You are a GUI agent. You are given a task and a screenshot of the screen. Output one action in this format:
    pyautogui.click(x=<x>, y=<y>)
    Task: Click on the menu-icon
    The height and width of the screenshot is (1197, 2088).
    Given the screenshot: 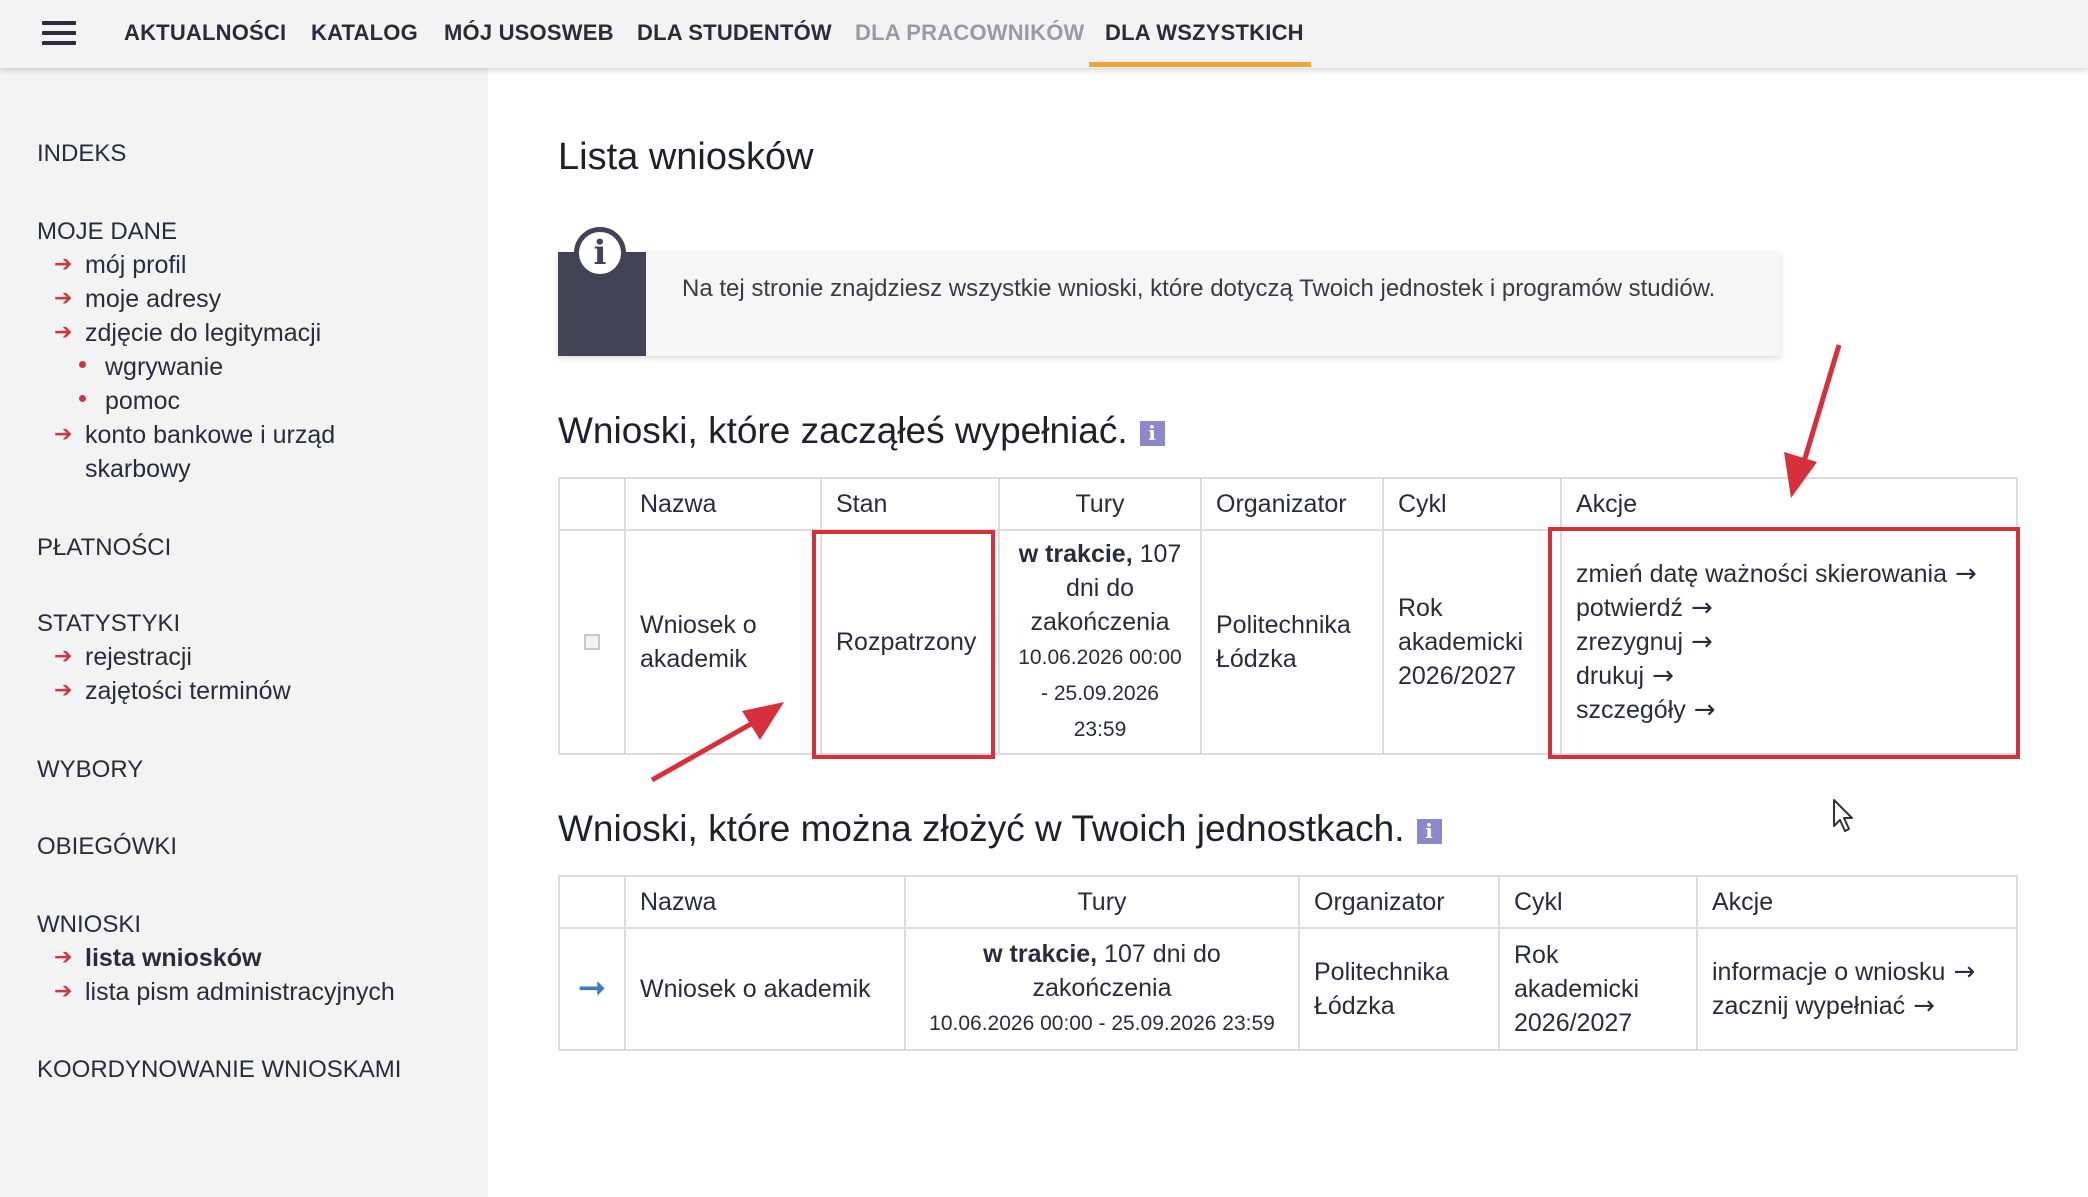 What is the action you would take?
    pyautogui.click(x=59, y=33)
    